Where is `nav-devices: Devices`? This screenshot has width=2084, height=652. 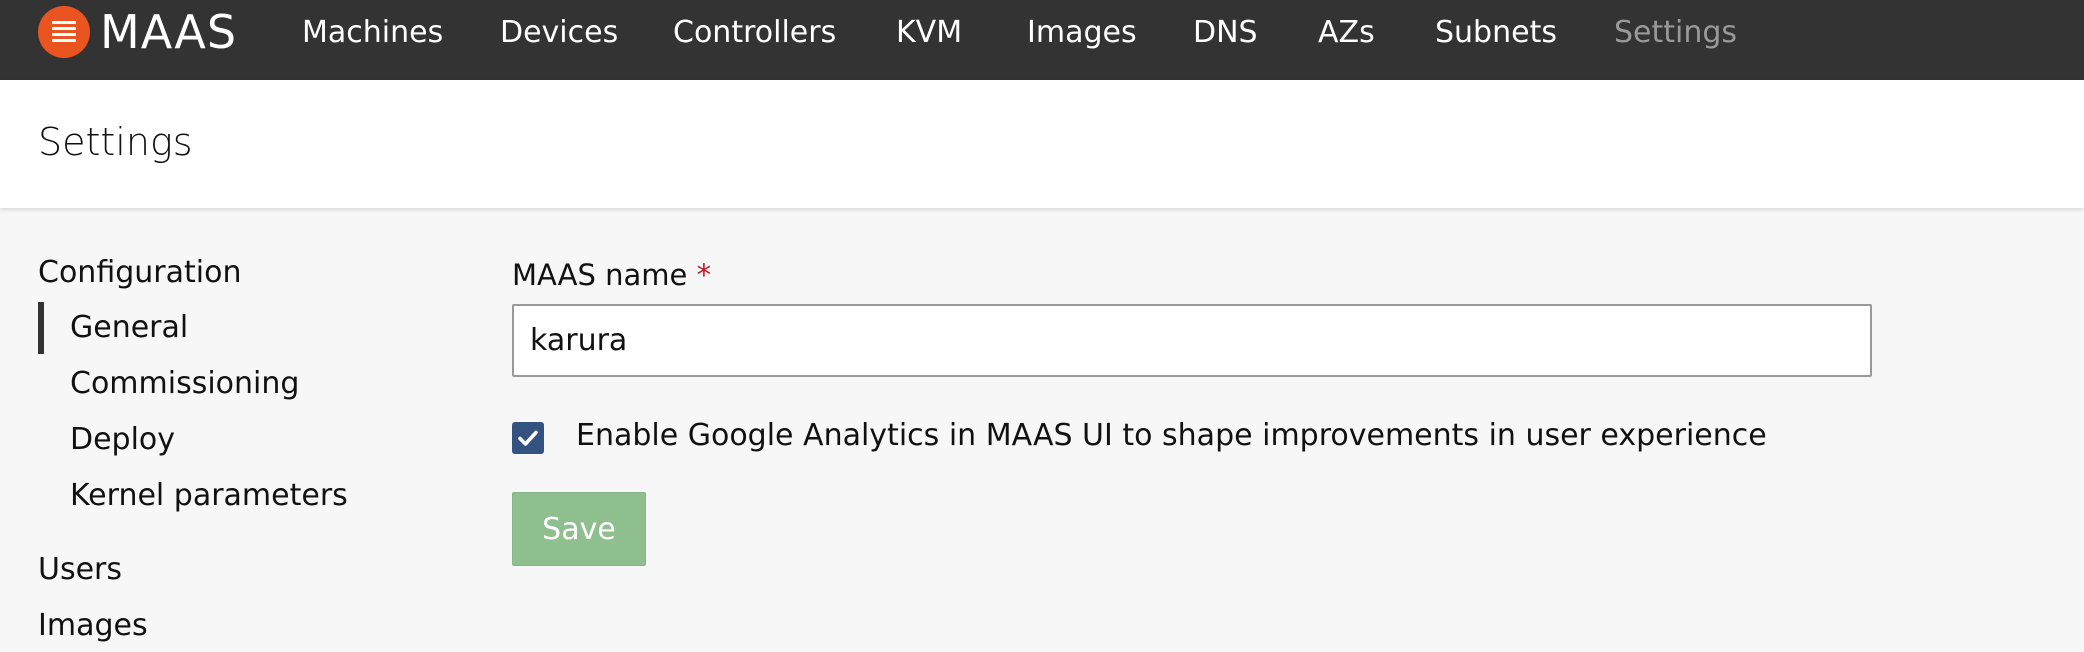
nav-devices: Devices is located at coordinates (559, 33).